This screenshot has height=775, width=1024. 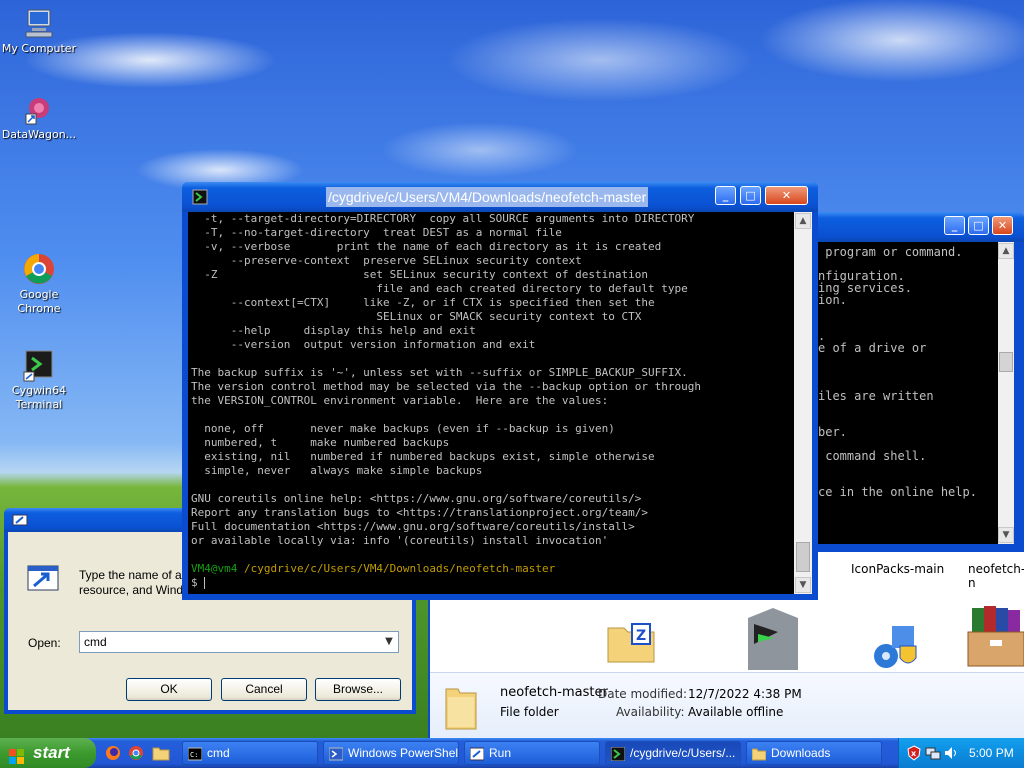 What do you see at coordinates (136, 754) in the screenshot?
I see `chrome-quicklaunch-icon` at bounding box center [136, 754].